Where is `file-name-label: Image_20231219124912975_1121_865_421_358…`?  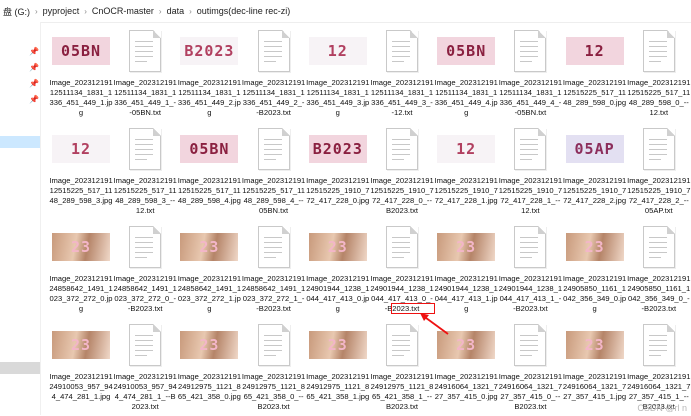
file-name-label: Image_20231219124912975_1121_865_421_358… is located at coordinates (402, 391).